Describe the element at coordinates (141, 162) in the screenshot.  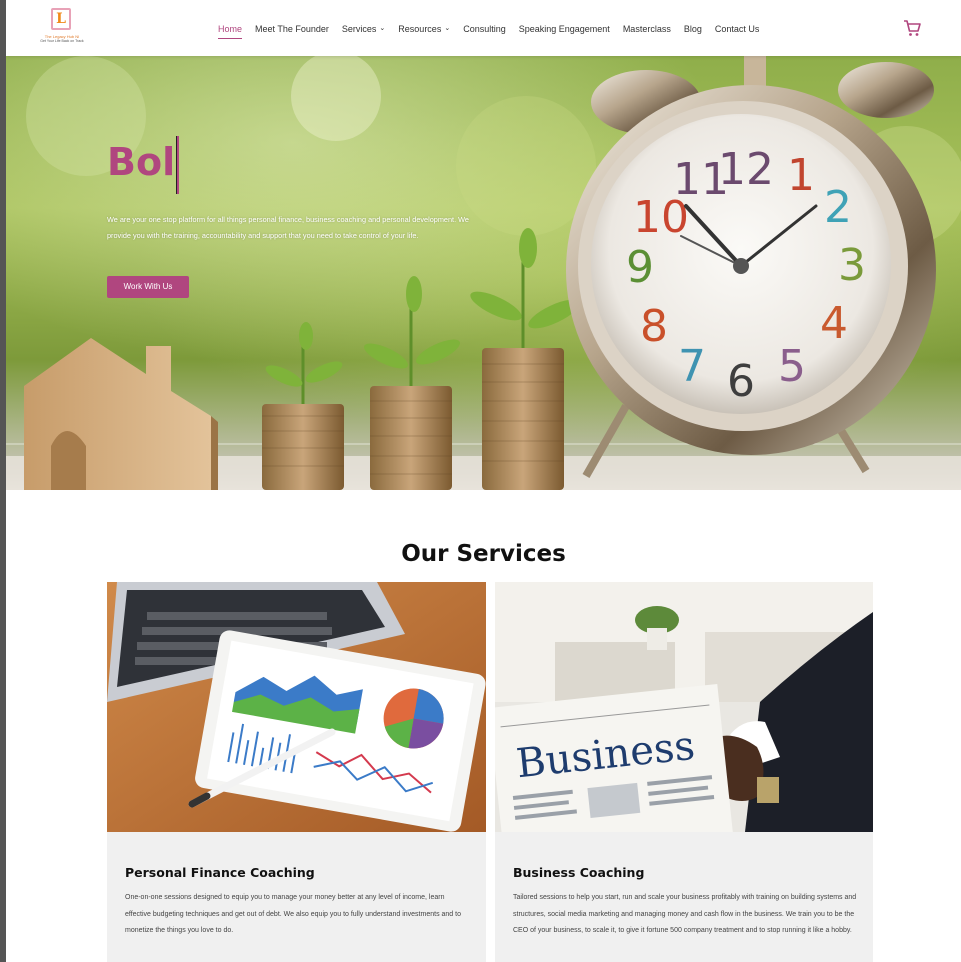
I see `hero-title: Bol` at that location.